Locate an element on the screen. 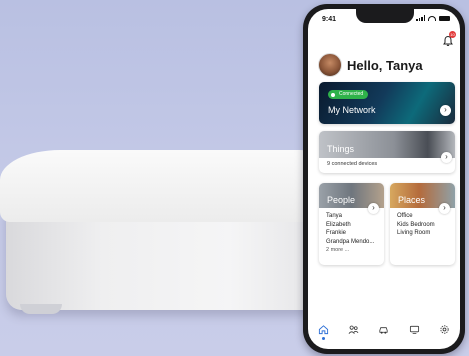 The height and width of the screenshot is (356, 469). greeting-header: Hello, Tanya is located at coordinates (370, 65).